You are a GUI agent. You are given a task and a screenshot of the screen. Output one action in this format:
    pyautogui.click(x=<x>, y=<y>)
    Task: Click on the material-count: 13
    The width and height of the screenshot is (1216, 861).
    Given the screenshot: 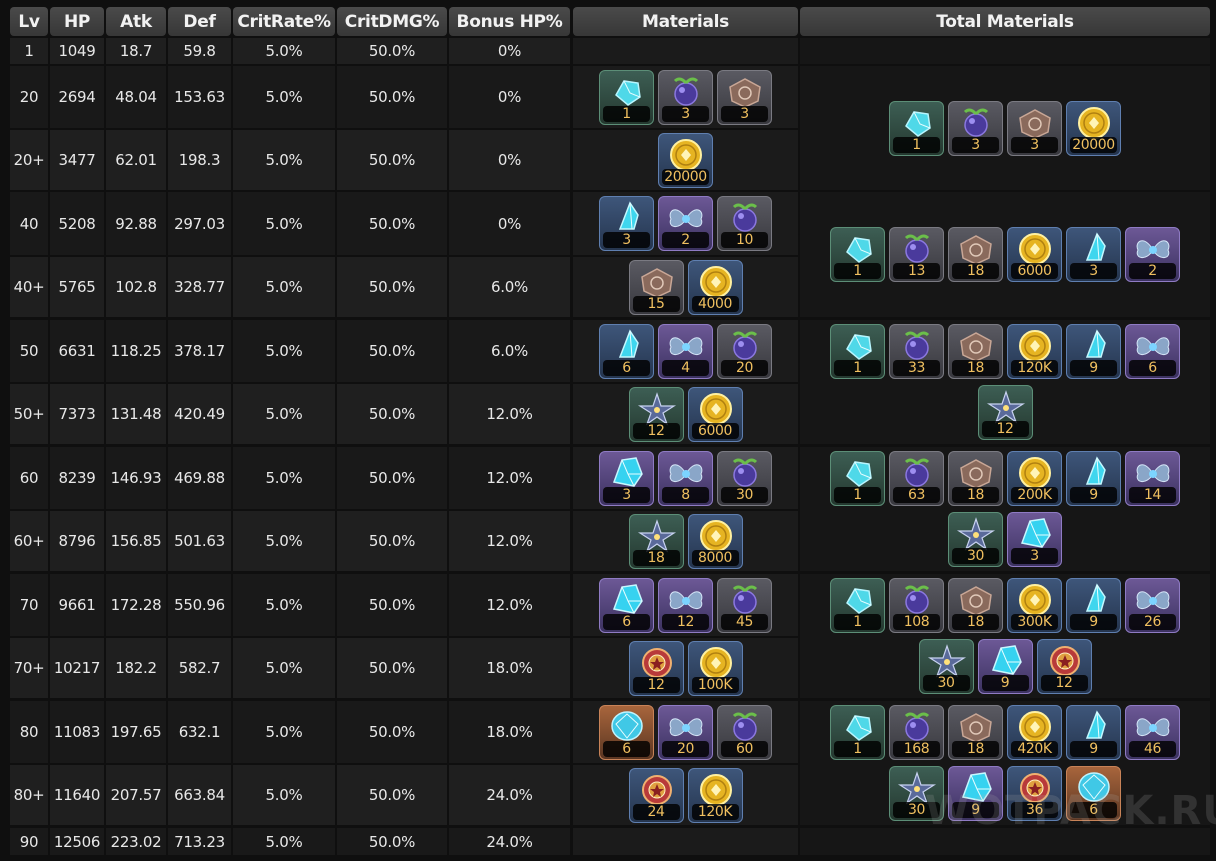 What is the action you would take?
    pyautogui.click(x=916, y=271)
    